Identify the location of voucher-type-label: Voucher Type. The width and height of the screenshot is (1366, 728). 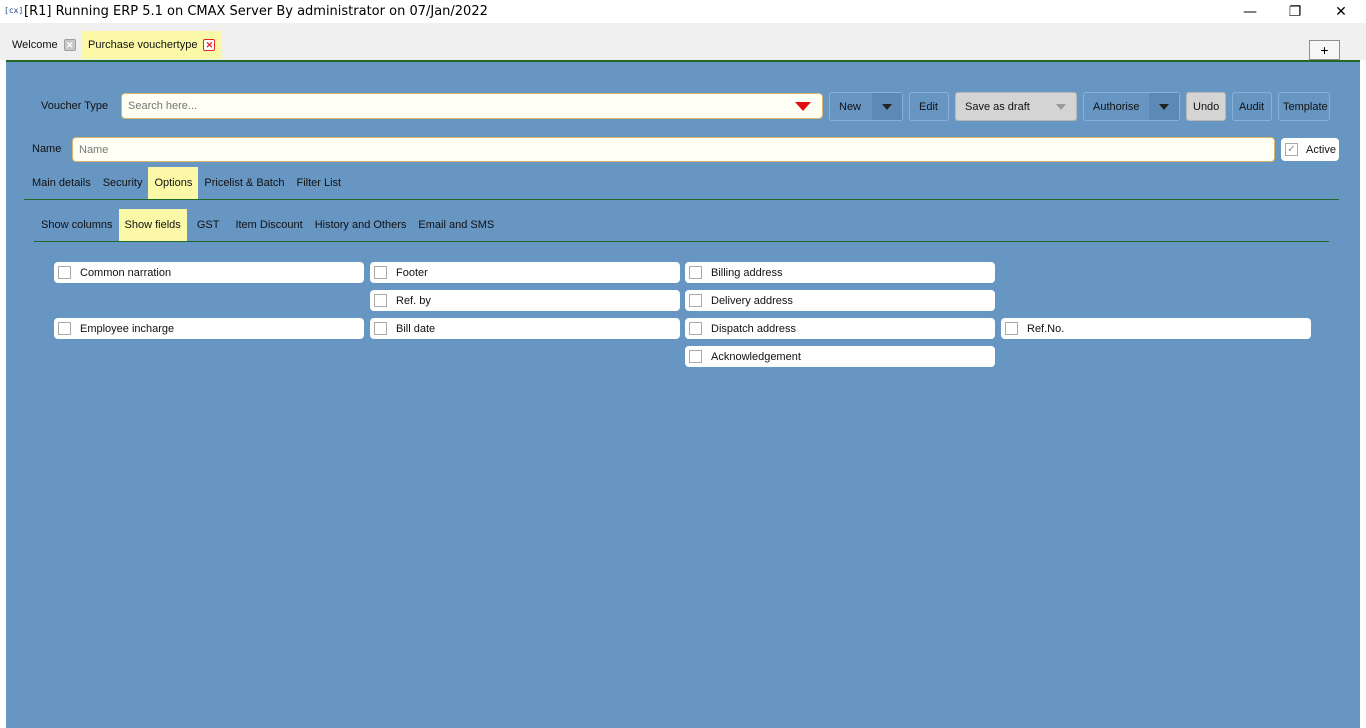
(75, 106).